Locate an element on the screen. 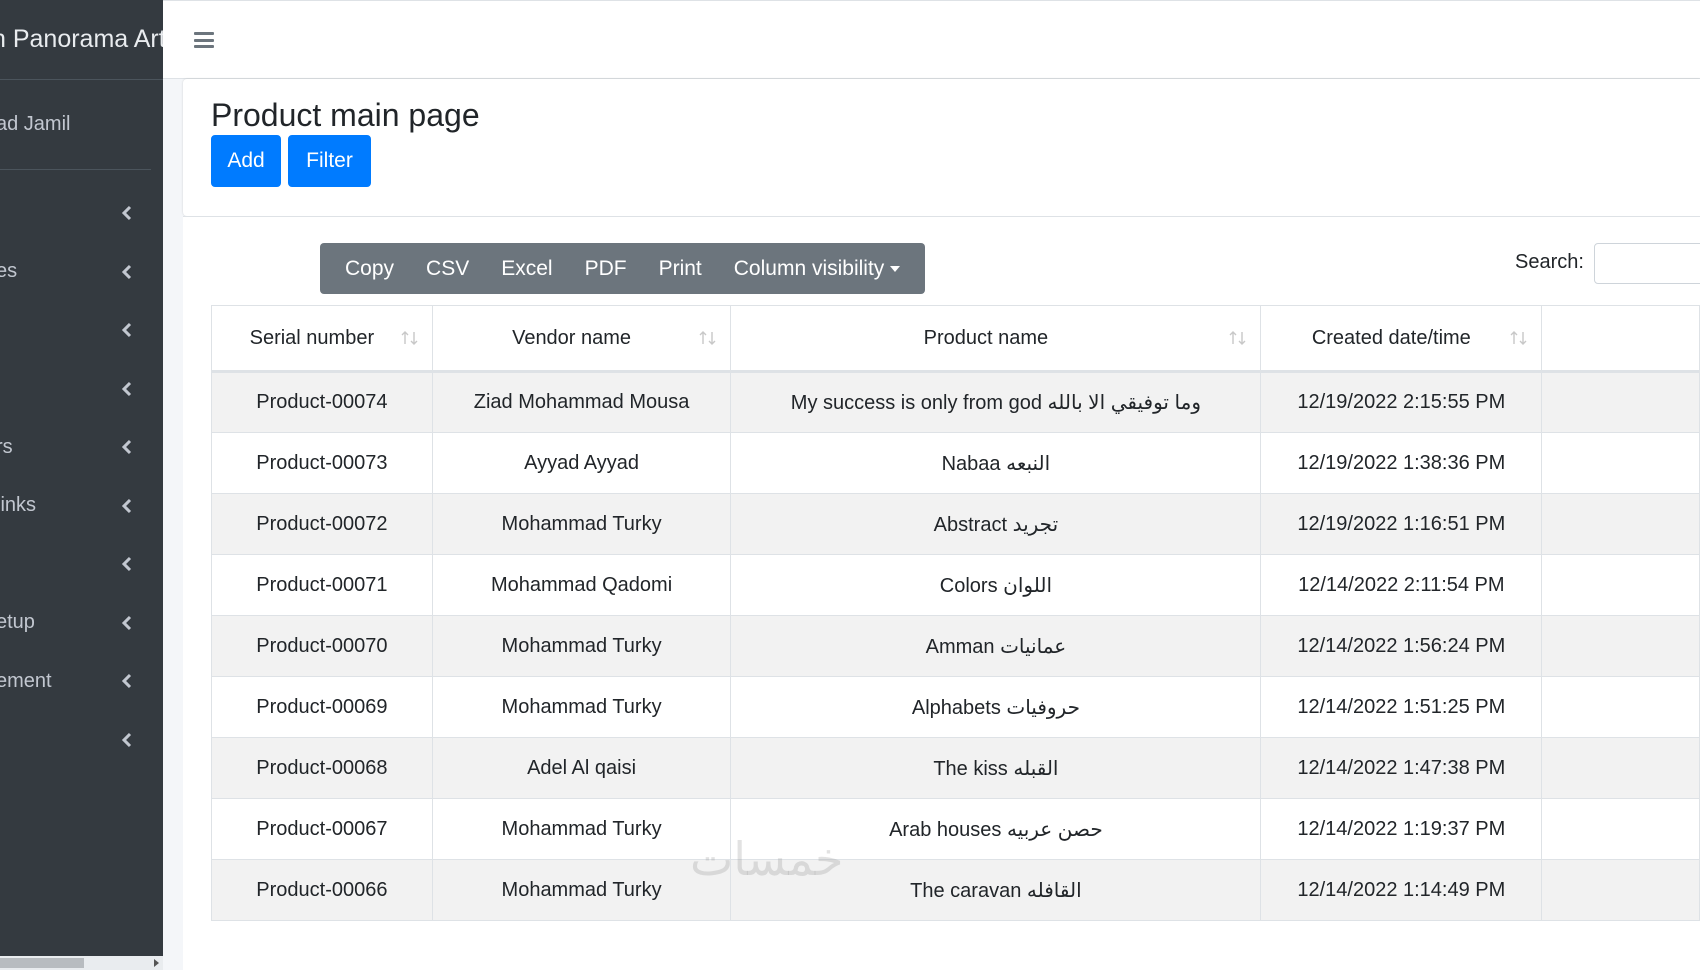 This screenshot has width=1700, height=970. print-button-label: Print is located at coordinates (680, 268).